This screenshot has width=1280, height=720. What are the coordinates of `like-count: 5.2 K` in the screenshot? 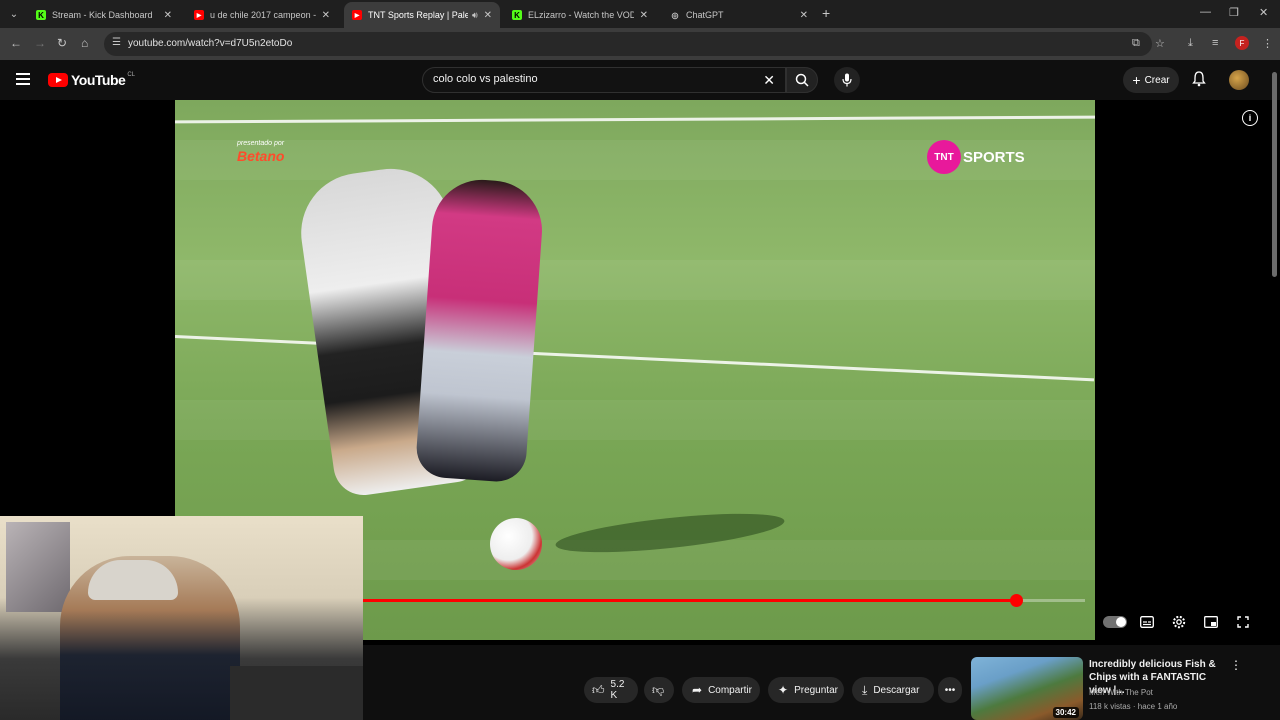 It's located at (617, 690).